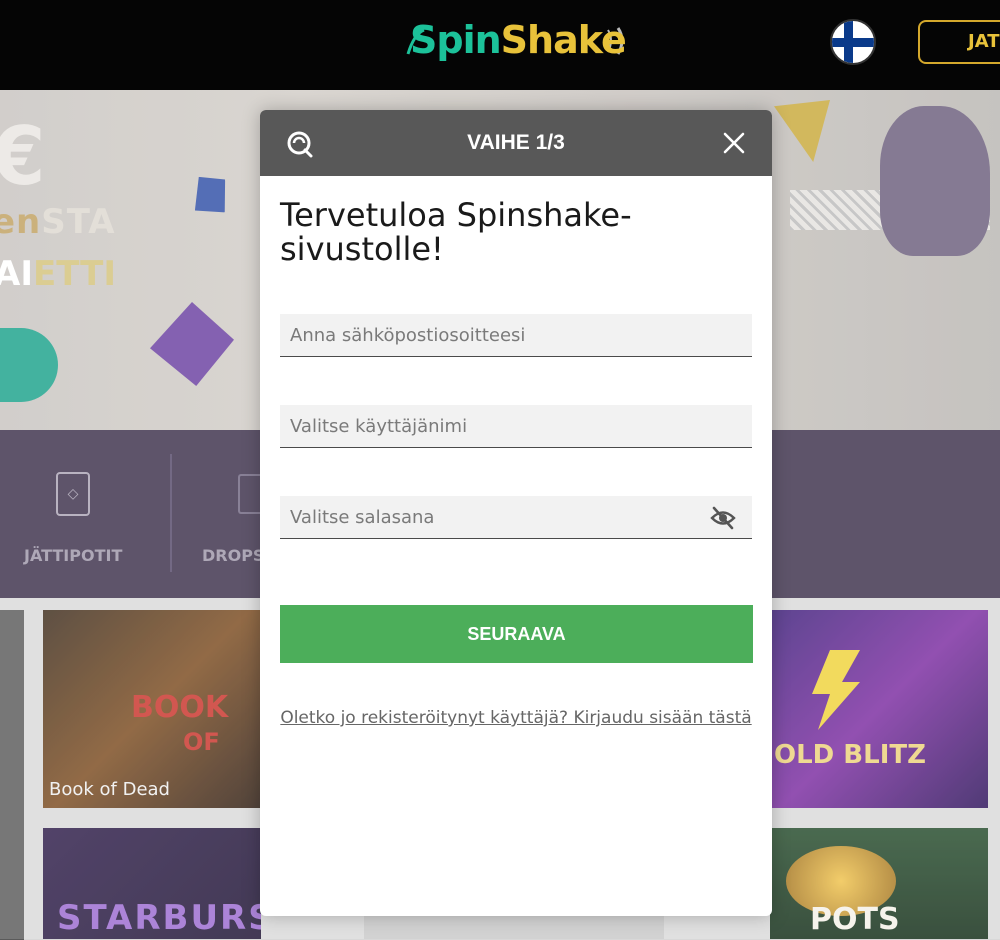 This screenshot has width=1000, height=940. I want to click on welcome-heading: Tervetuloa Spinshake-sivustolle!, so click(456, 232).